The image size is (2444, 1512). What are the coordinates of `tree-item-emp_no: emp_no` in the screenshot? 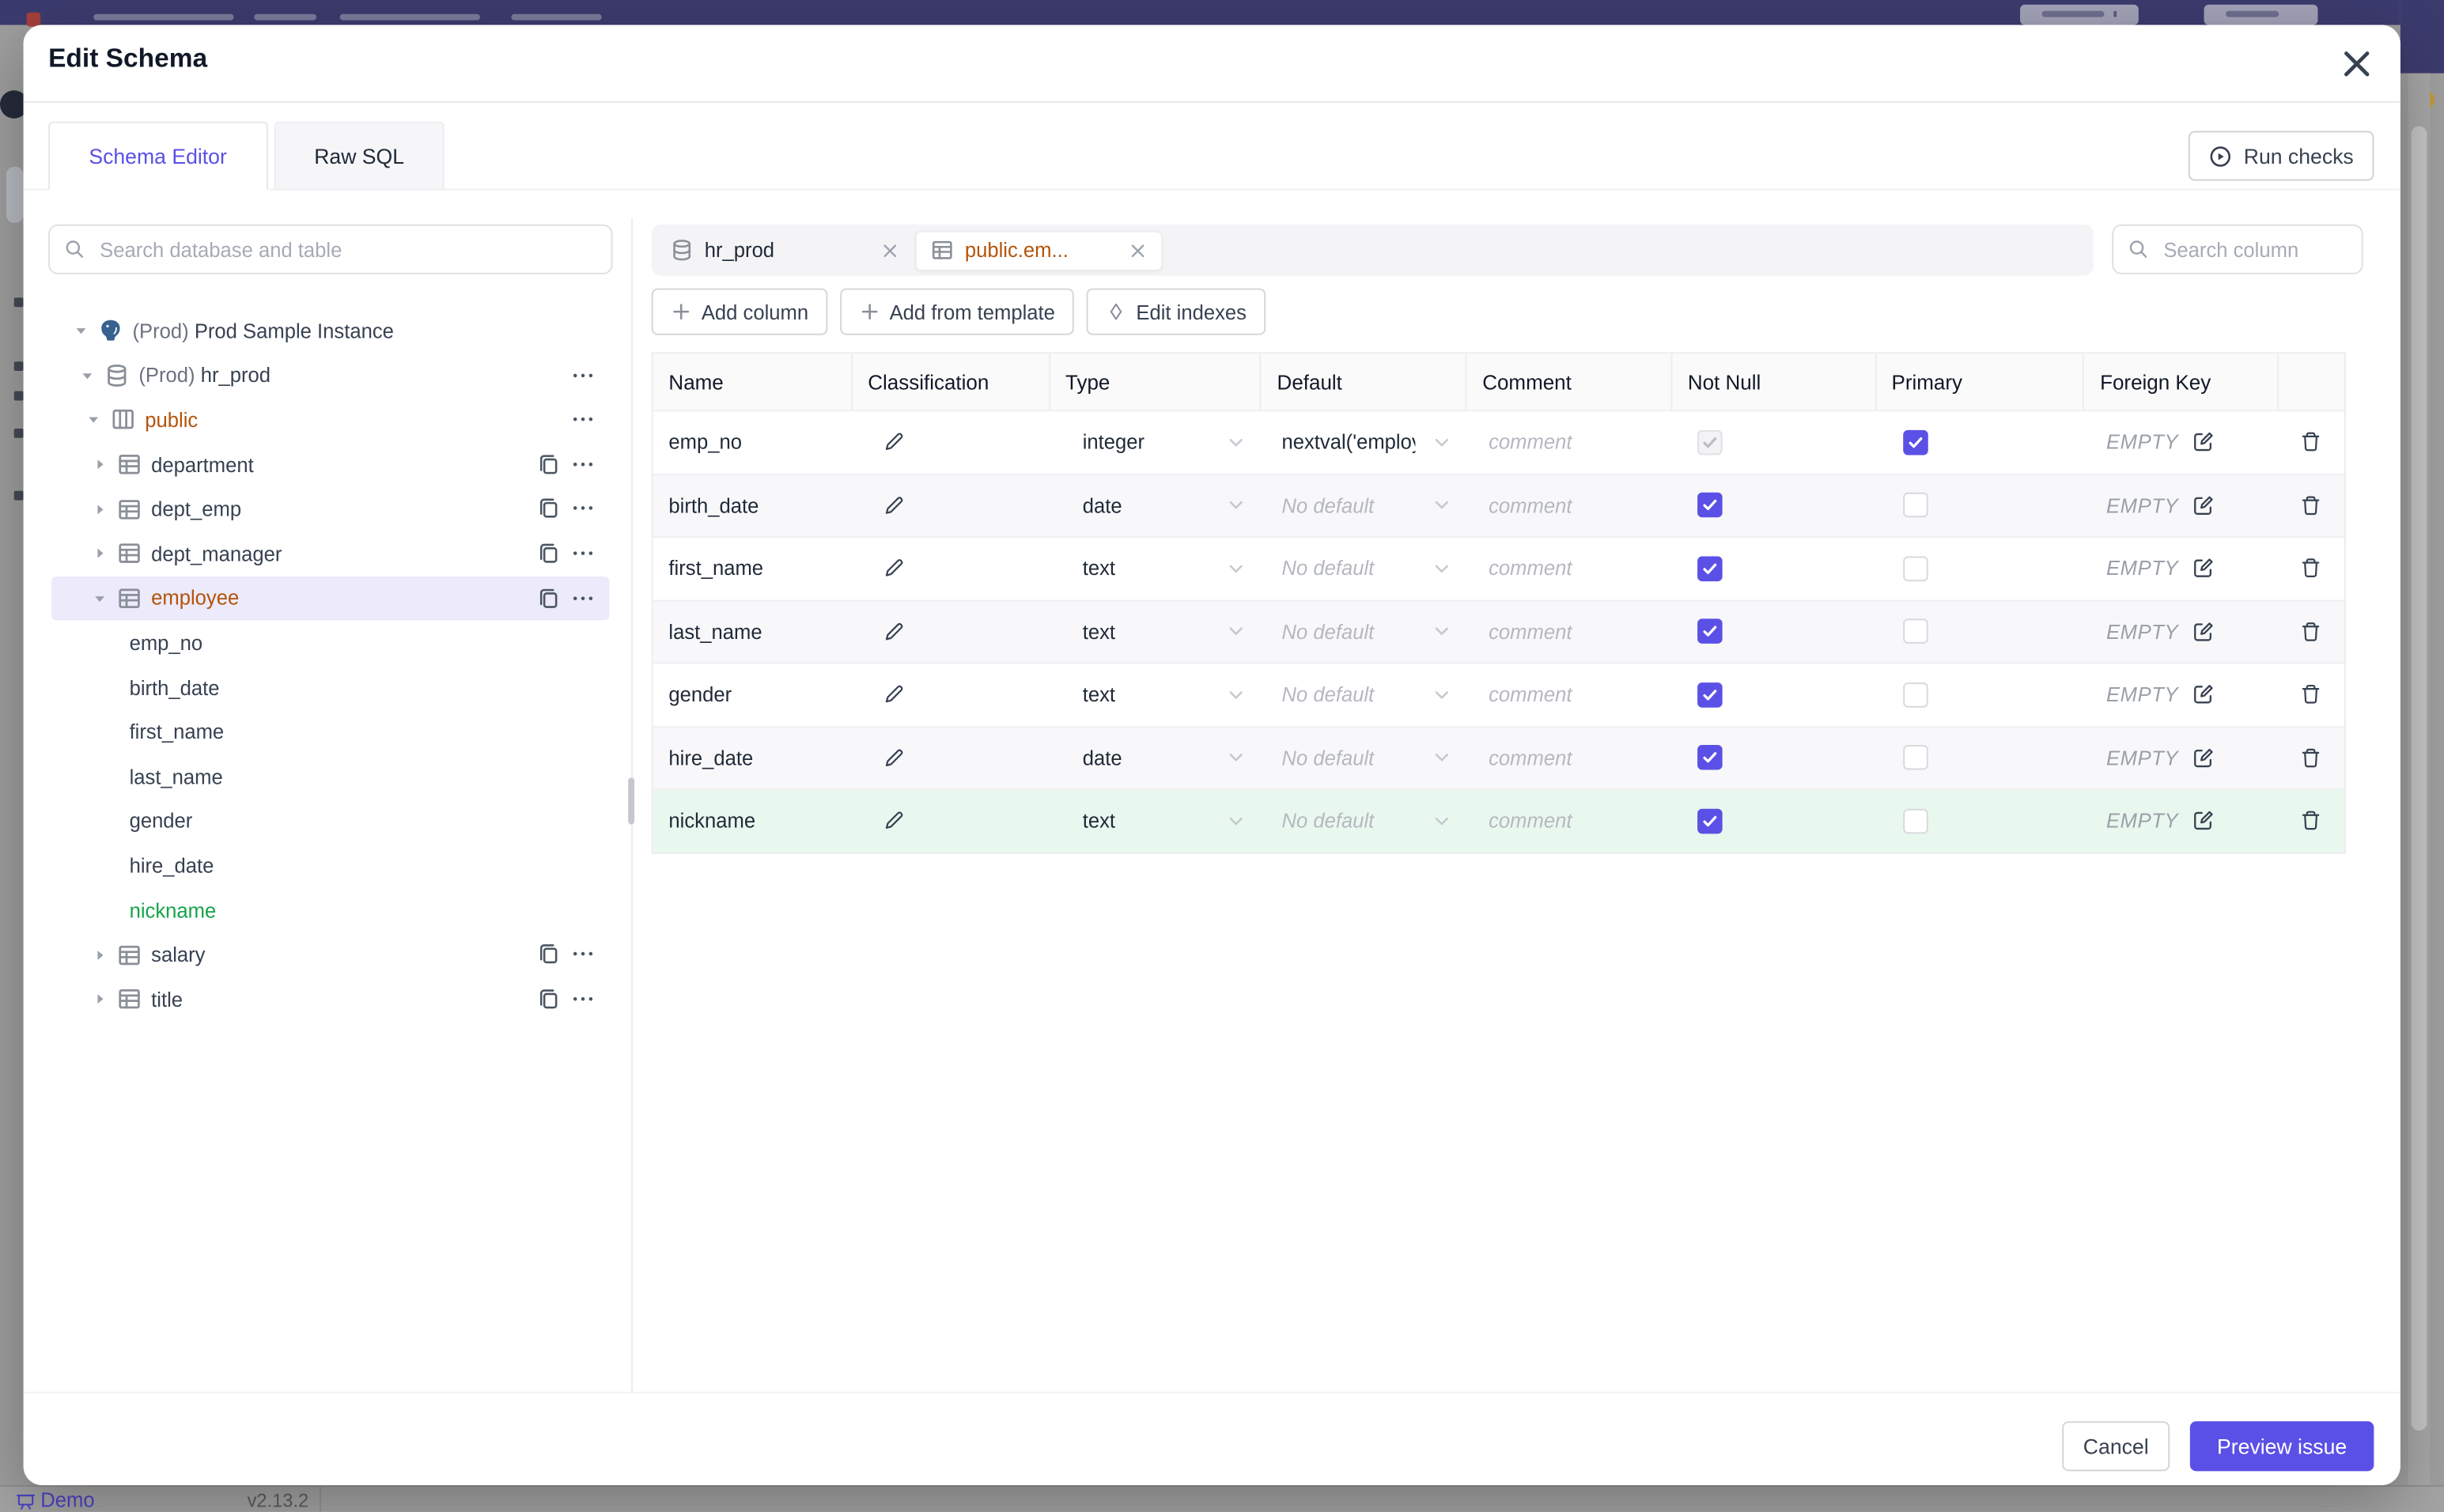 It's located at (330, 643).